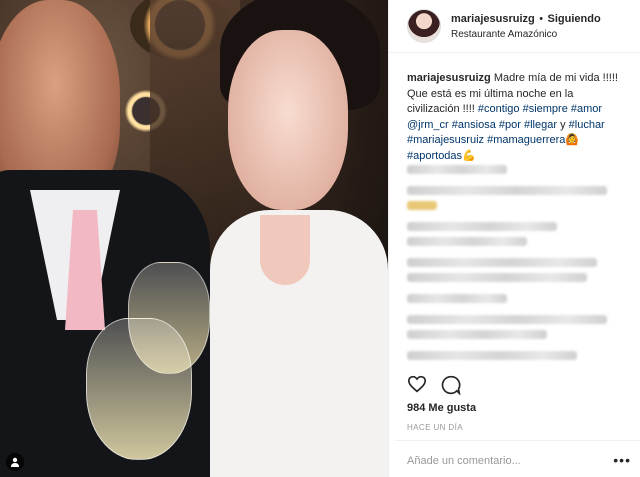 This screenshot has width=640, height=477. Describe the element at coordinates (424, 26) in the screenshot. I see `avatar` at that location.